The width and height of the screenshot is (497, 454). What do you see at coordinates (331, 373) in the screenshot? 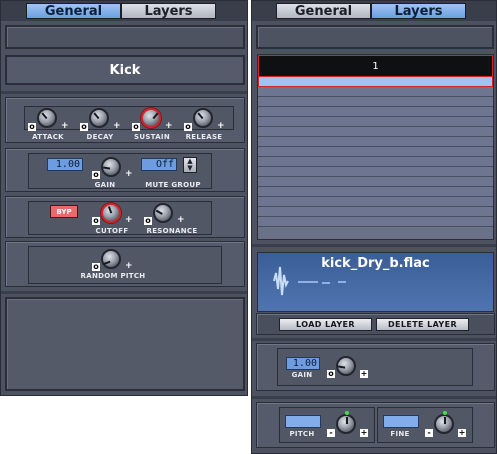
I see `layer-gain-min-icon: o` at bounding box center [331, 373].